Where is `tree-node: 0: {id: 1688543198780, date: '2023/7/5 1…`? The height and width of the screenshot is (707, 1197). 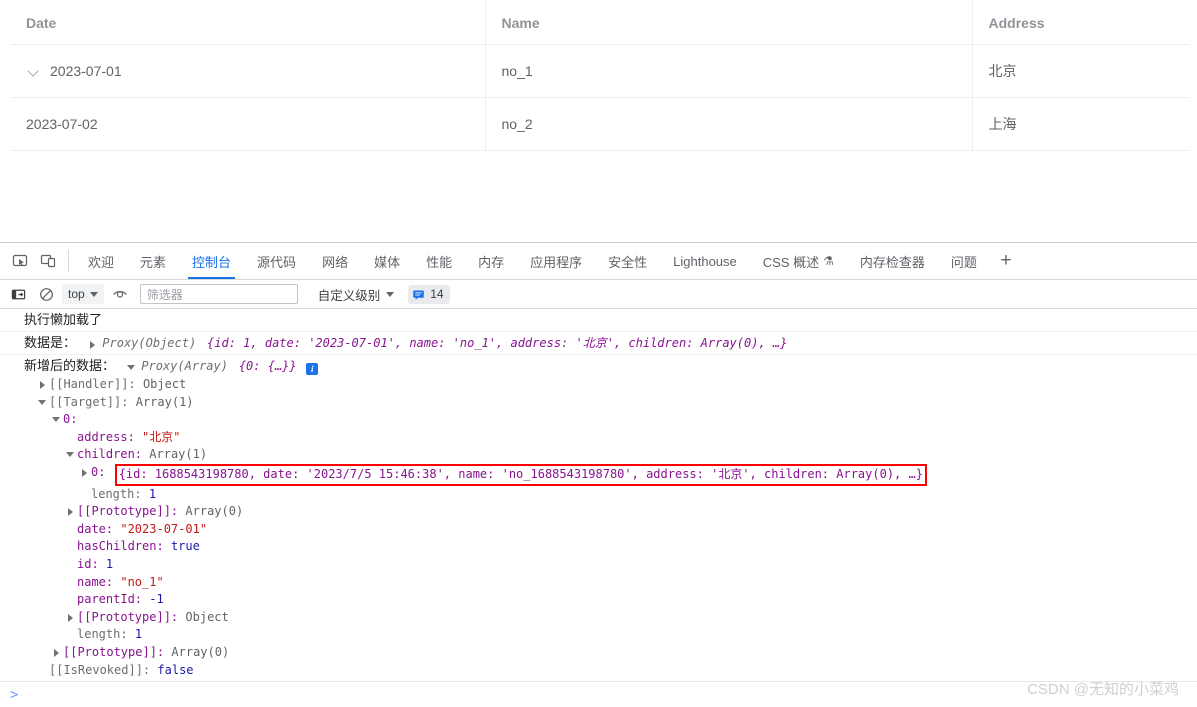
tree-node: 0: {id: 1688543198780, date: '2023/7/5 1… is located at coordinates (610, 474).